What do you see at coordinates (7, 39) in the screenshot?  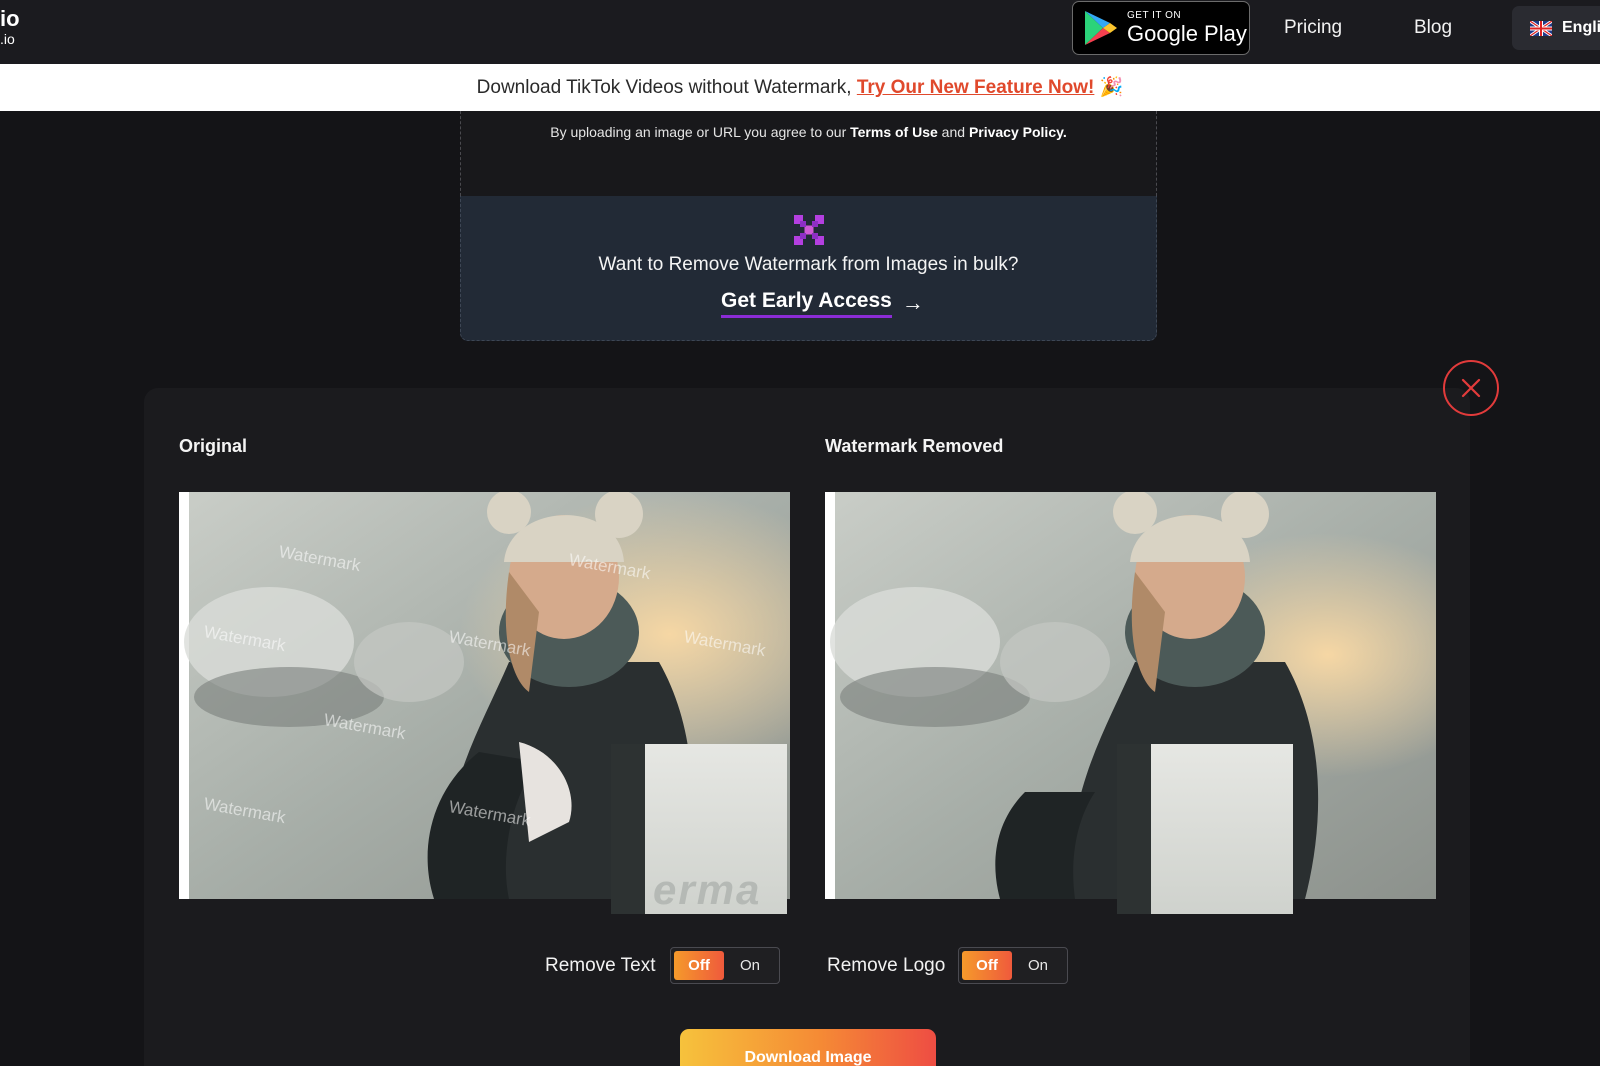 I see `logo-text-line2: .io` at bounding box center [7, 39].